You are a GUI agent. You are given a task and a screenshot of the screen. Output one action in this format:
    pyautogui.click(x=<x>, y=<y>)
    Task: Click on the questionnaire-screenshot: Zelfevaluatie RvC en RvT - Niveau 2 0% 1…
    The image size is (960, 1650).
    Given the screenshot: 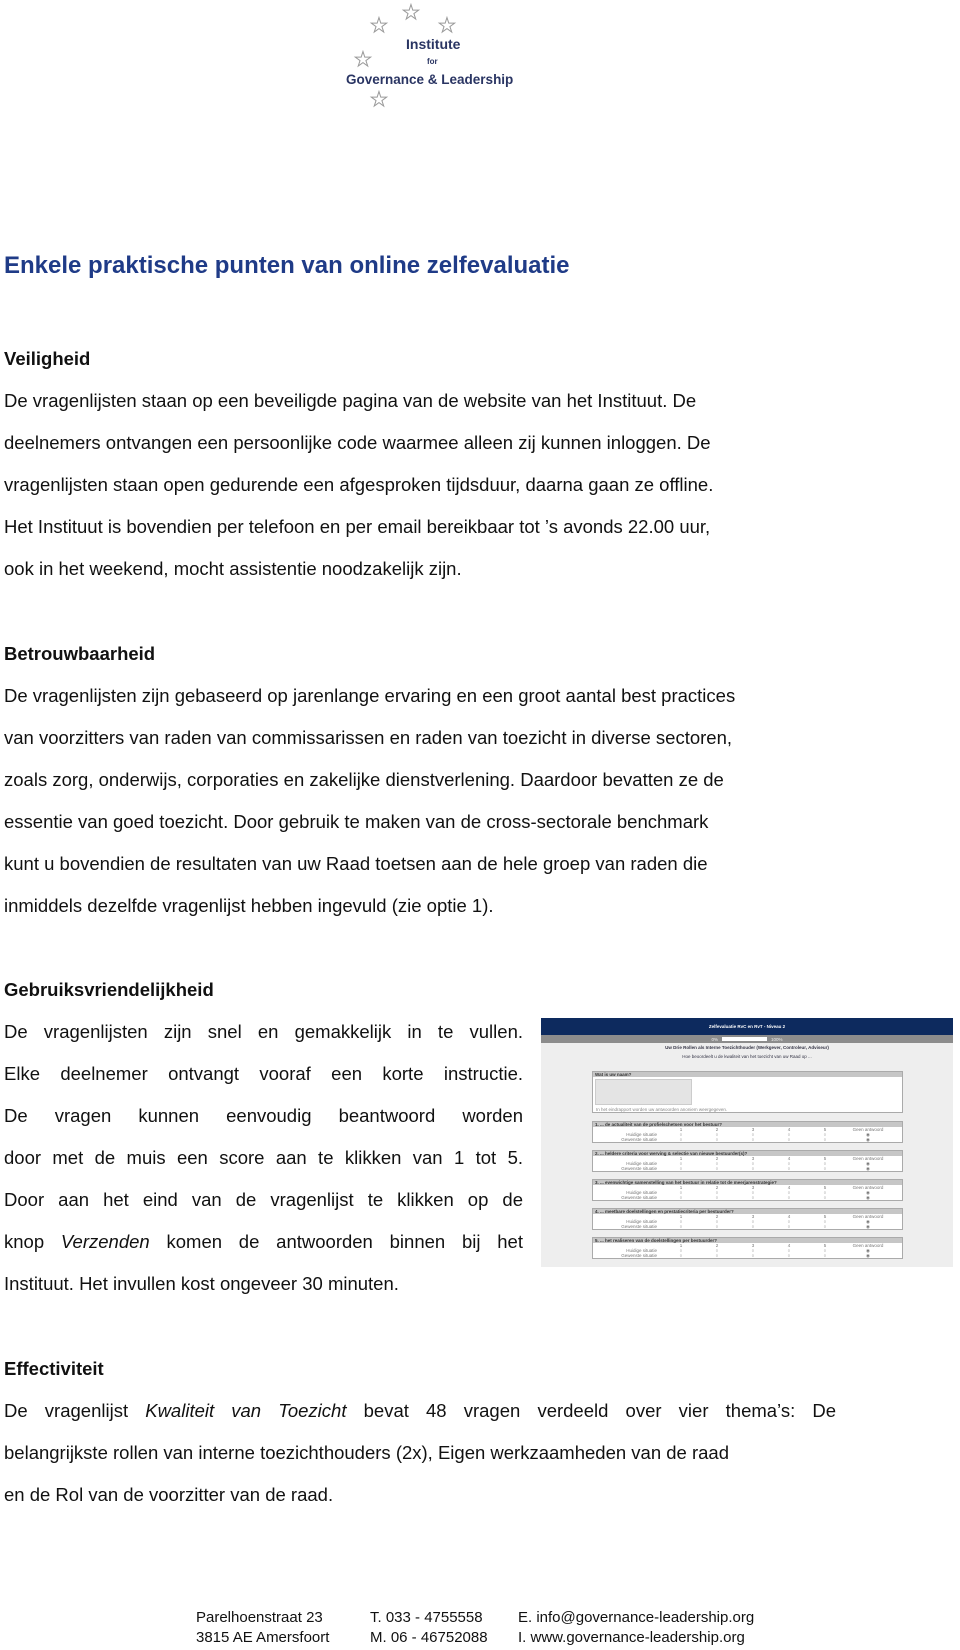 What is the action you would take?
    pyautogui.click(x=747, y=1142)
    